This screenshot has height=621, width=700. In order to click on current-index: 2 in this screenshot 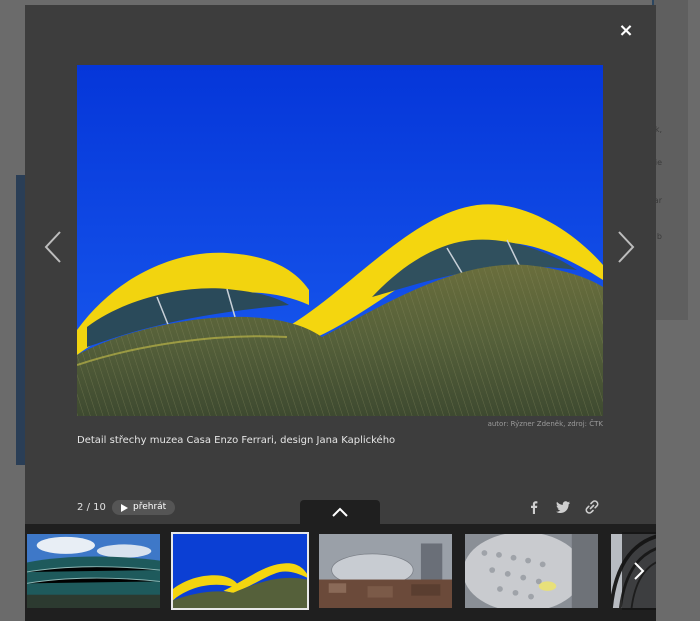, I will do `click(80, 507)`.